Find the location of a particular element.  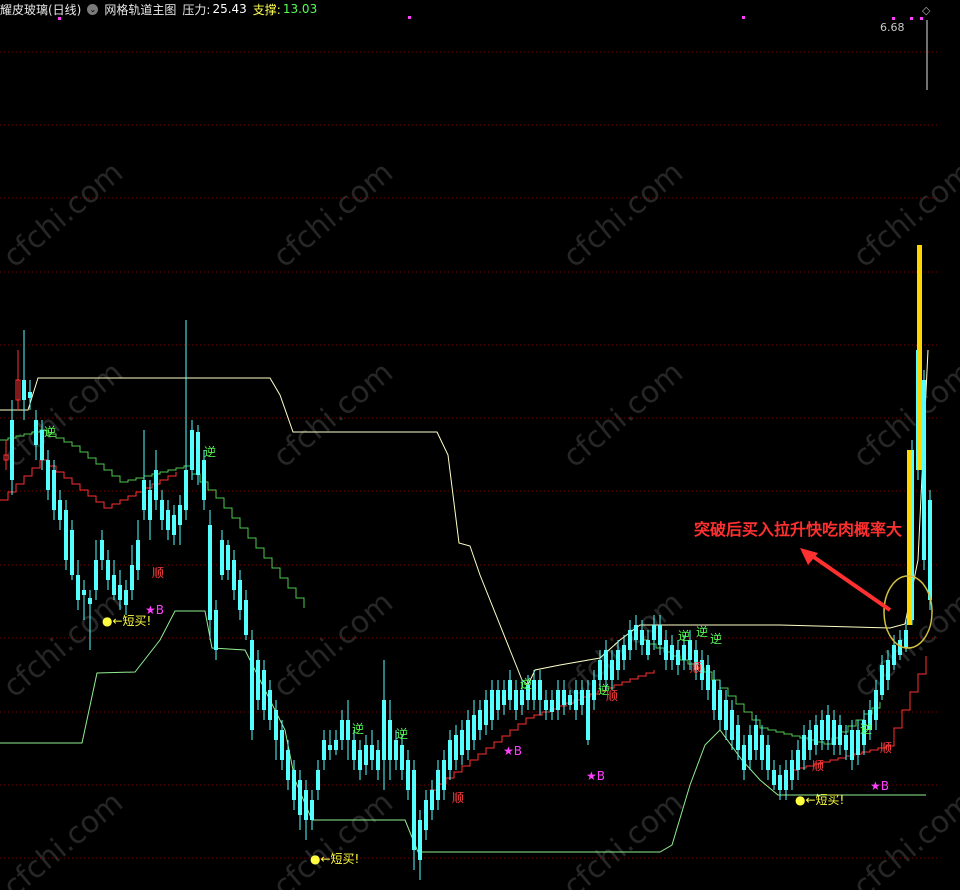

stock-name: 耀皮玻璃(日线) is located at coordinates (40, 9).